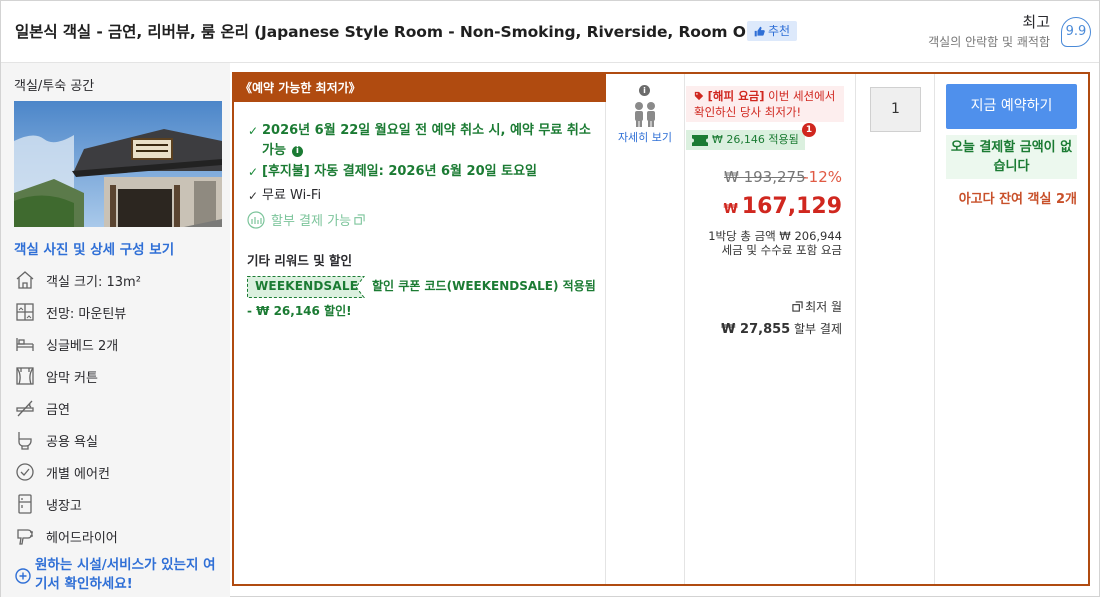  What do you see at coordinates (756, 329) in the screenshot?
I see `installment-amount-value: ₩ 27,855` at bounding box center [756, 329].